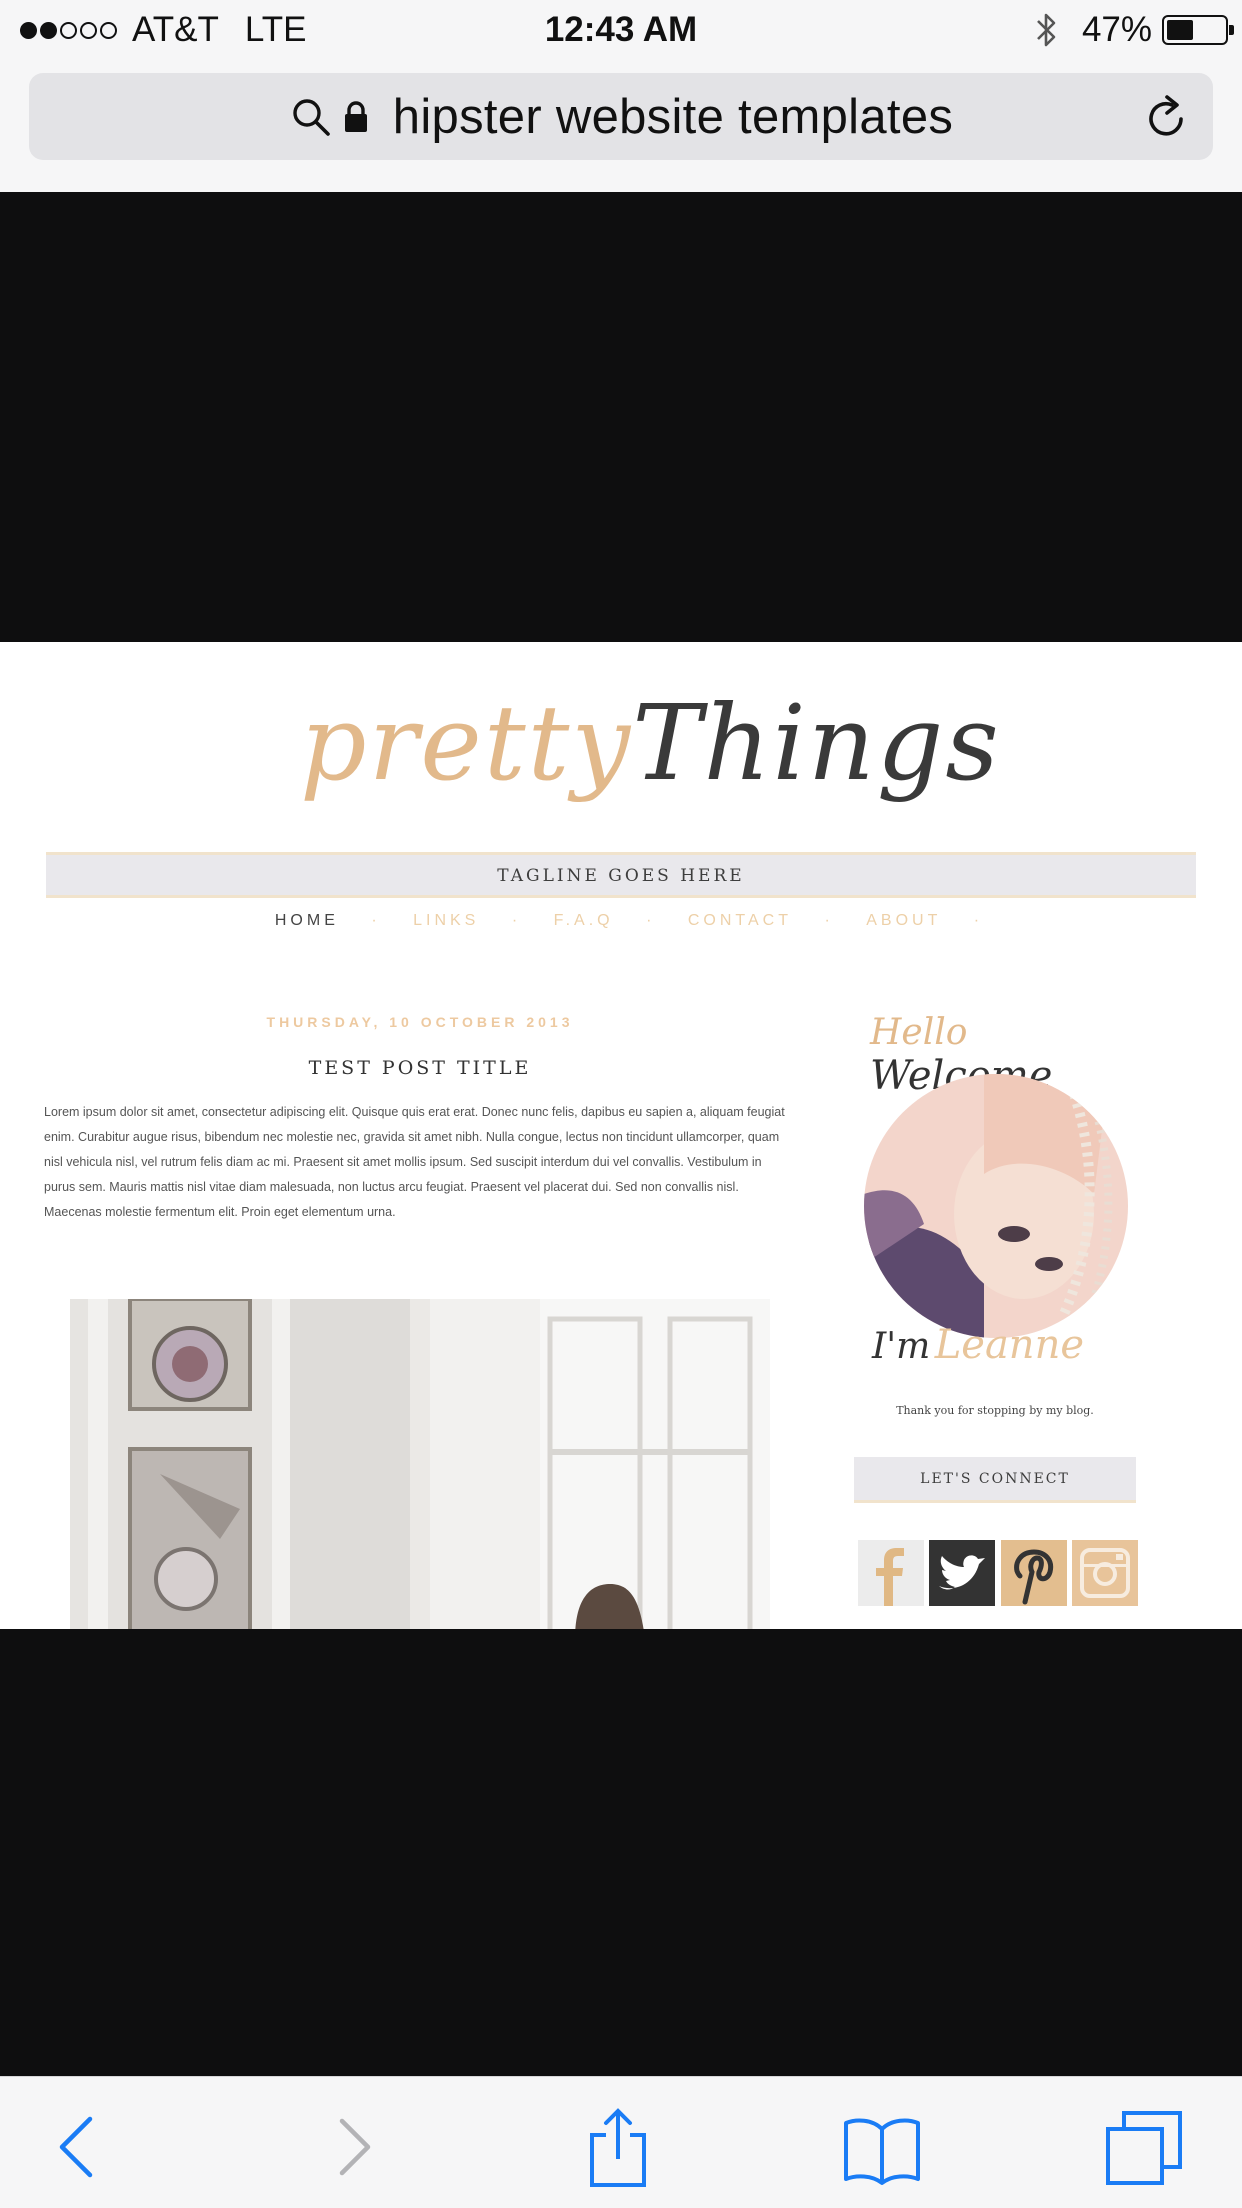 This screenshot has width=1242, height=2208. I want to click on logo-part-pretty: pretty, so click(466, 743).